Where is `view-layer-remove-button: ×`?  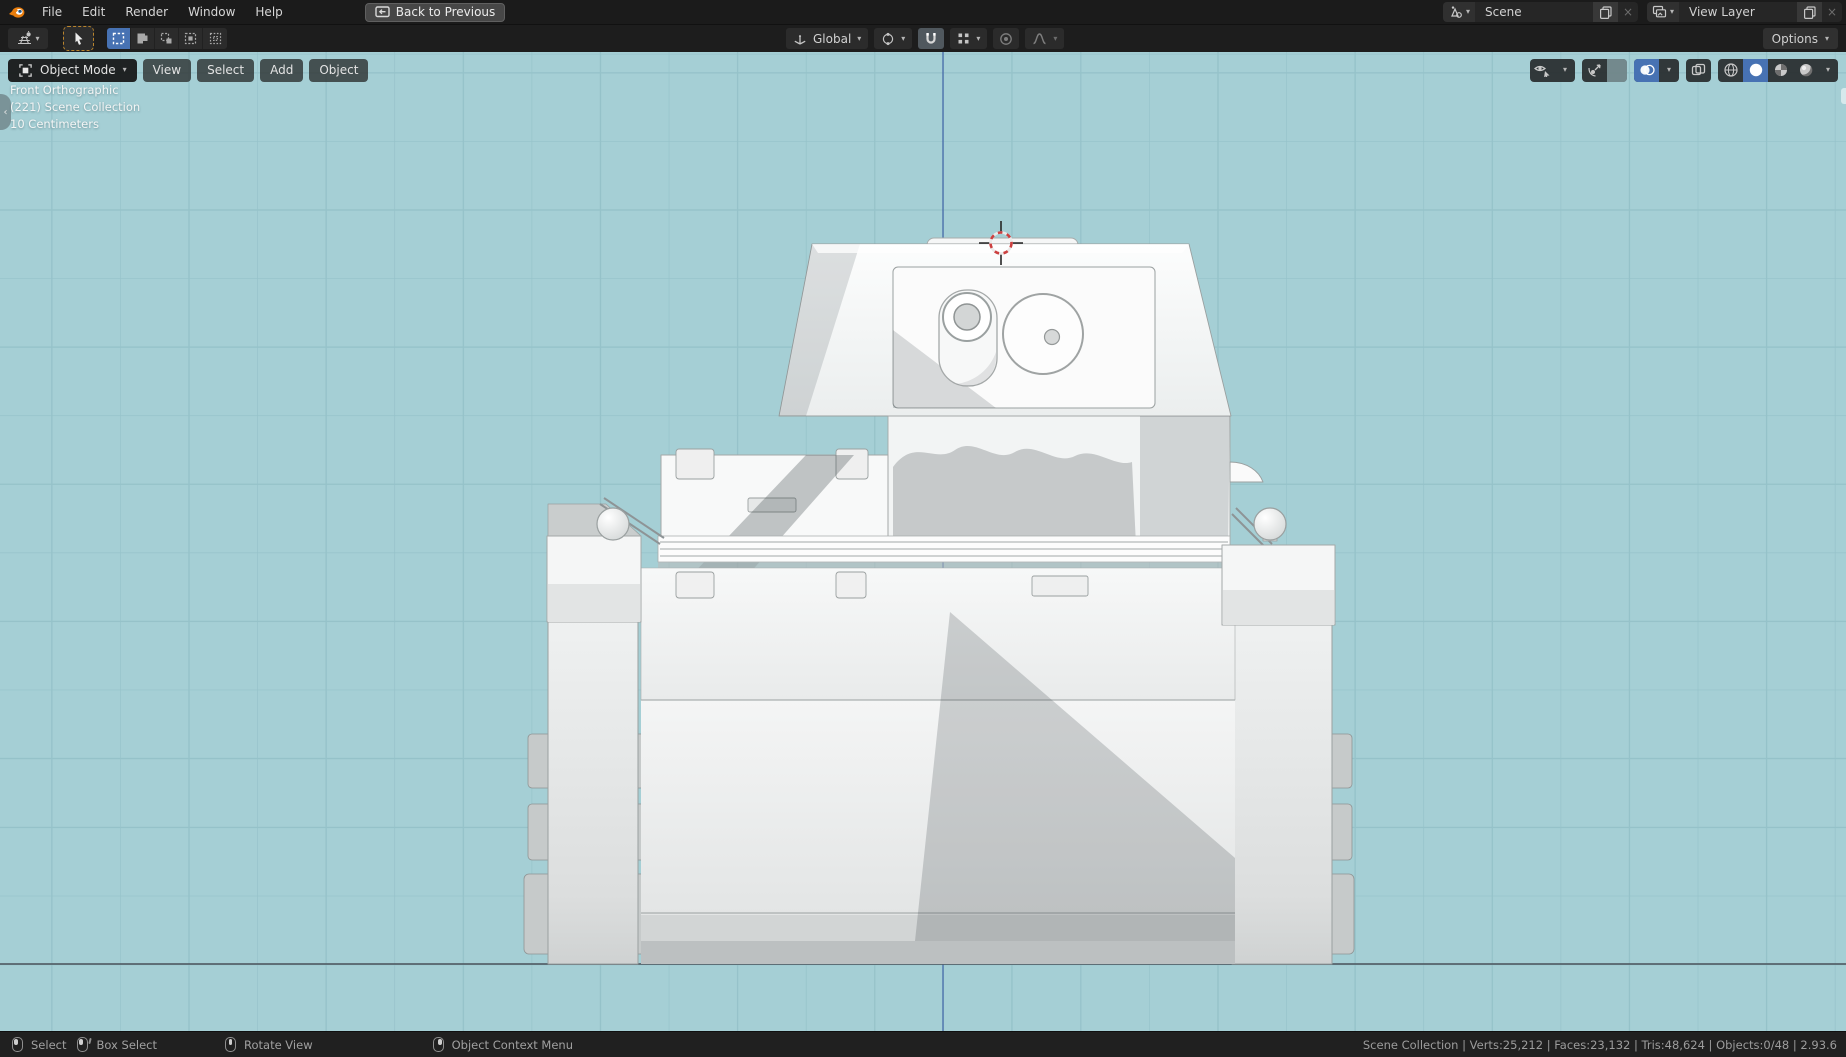 view-layer-remove-button: × is located at coordinates (1832, 12).